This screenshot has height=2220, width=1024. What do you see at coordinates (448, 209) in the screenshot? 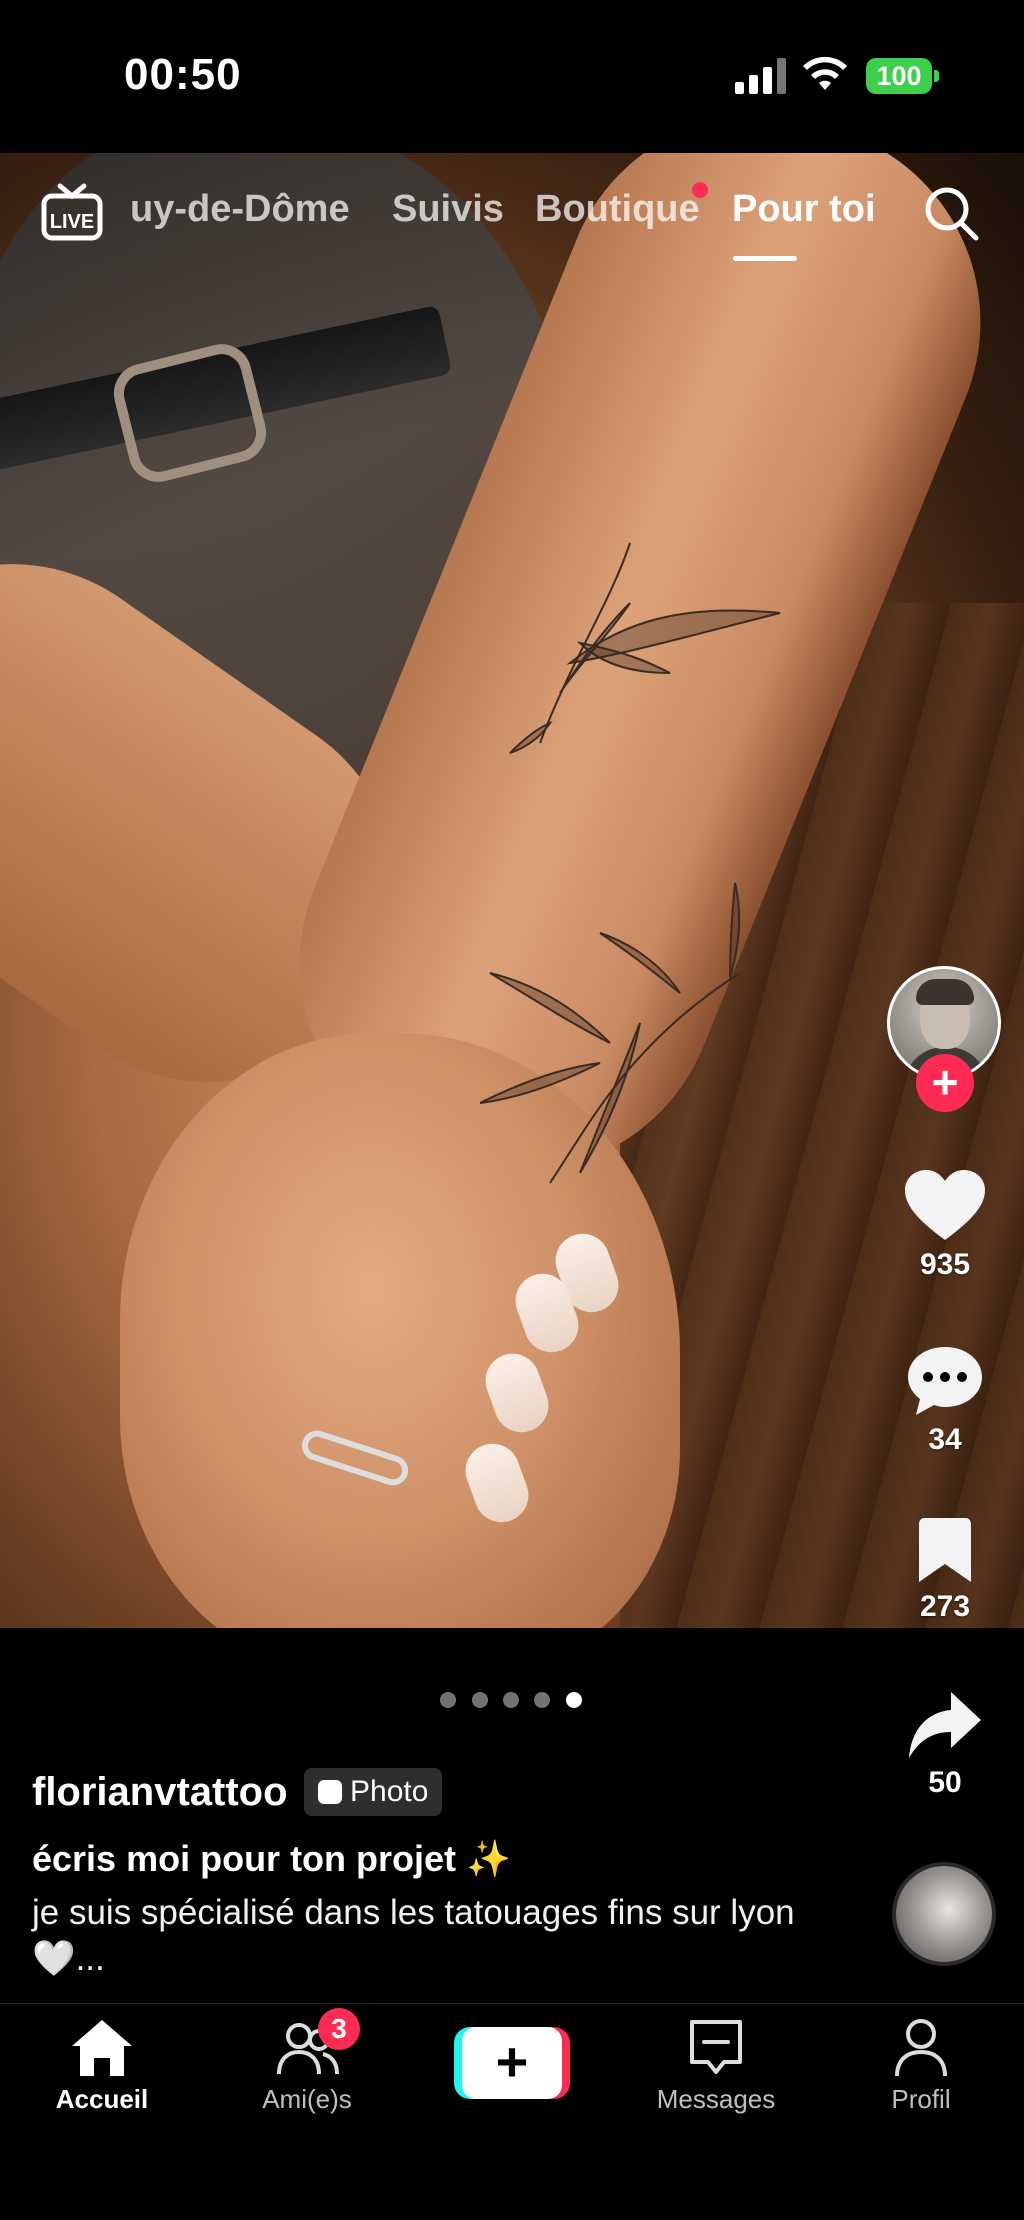
I see `tab-following: Suivis` at bounding box center [448, 209].